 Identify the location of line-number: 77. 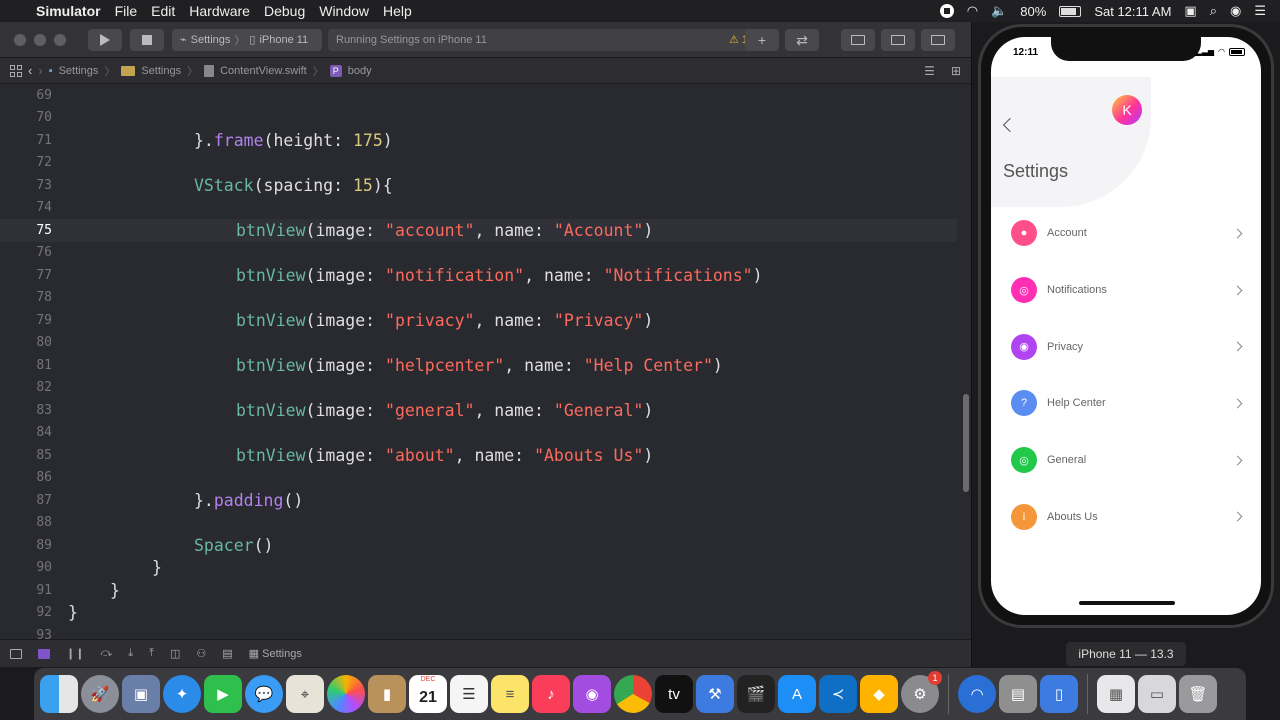
(44, 275).